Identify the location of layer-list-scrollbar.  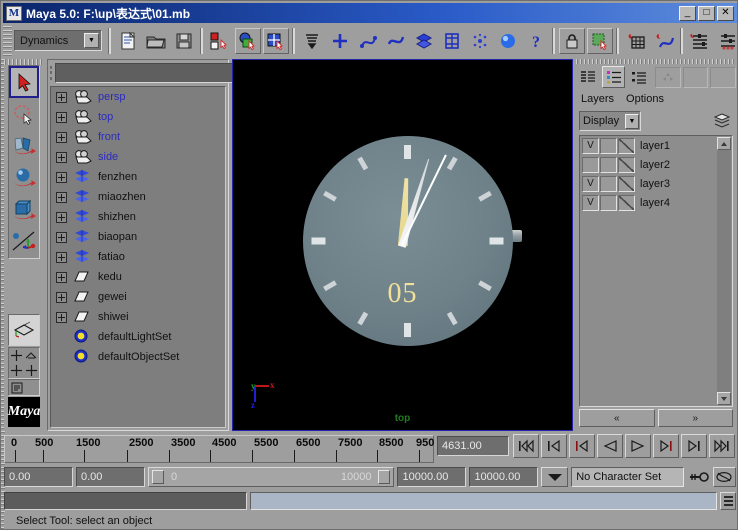
(724, 271).